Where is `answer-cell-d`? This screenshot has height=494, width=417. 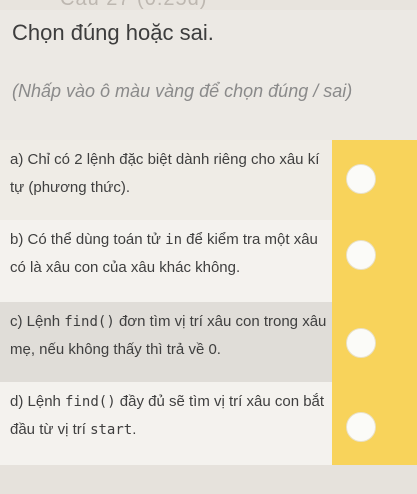
answer-cell-d is located at coordinates (374, 423).